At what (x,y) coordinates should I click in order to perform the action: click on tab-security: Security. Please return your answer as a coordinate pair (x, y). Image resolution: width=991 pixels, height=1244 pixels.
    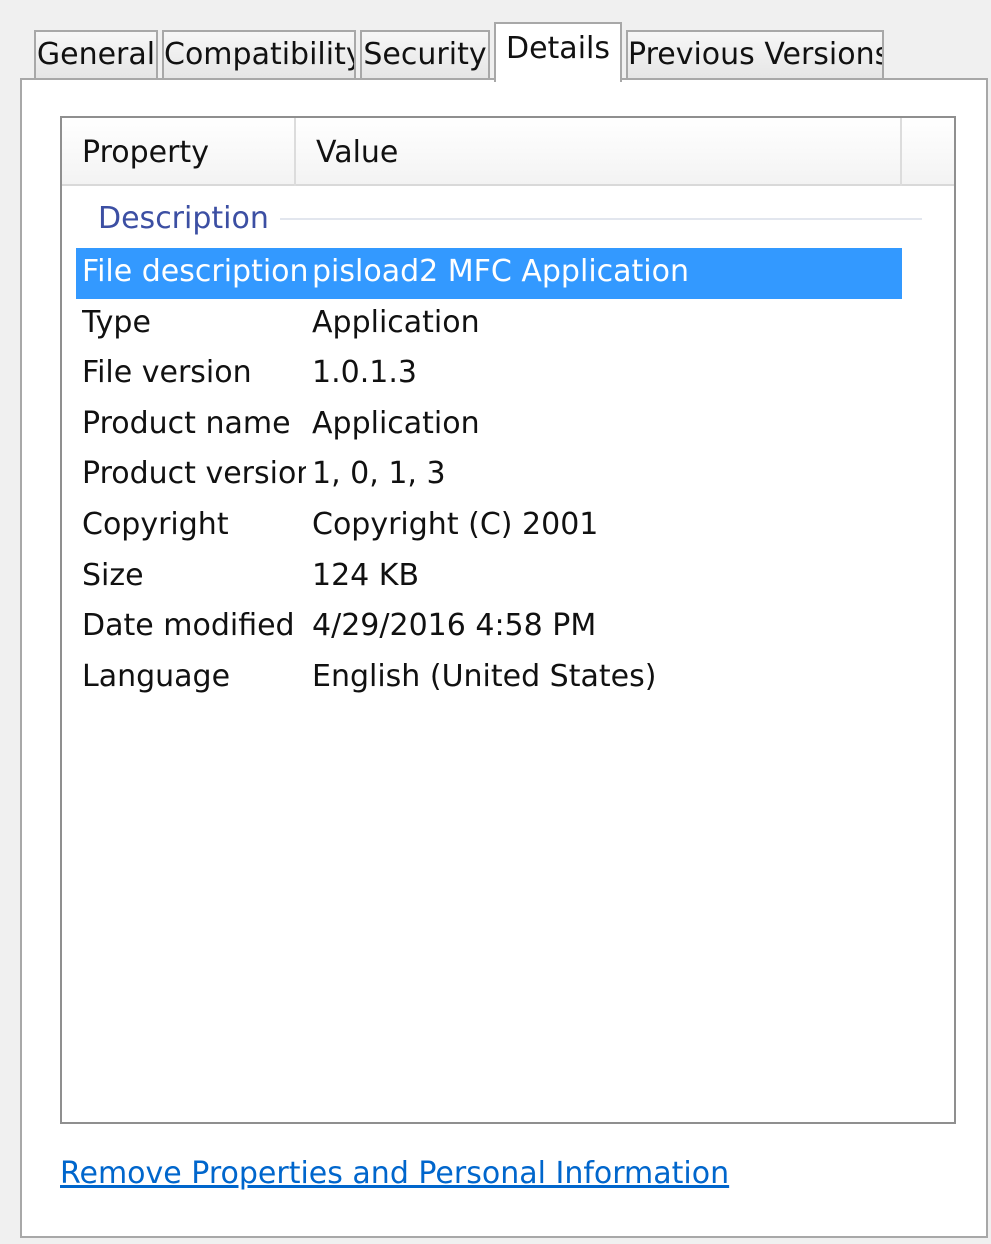
    Looking at the image, I should click on (425, 55).